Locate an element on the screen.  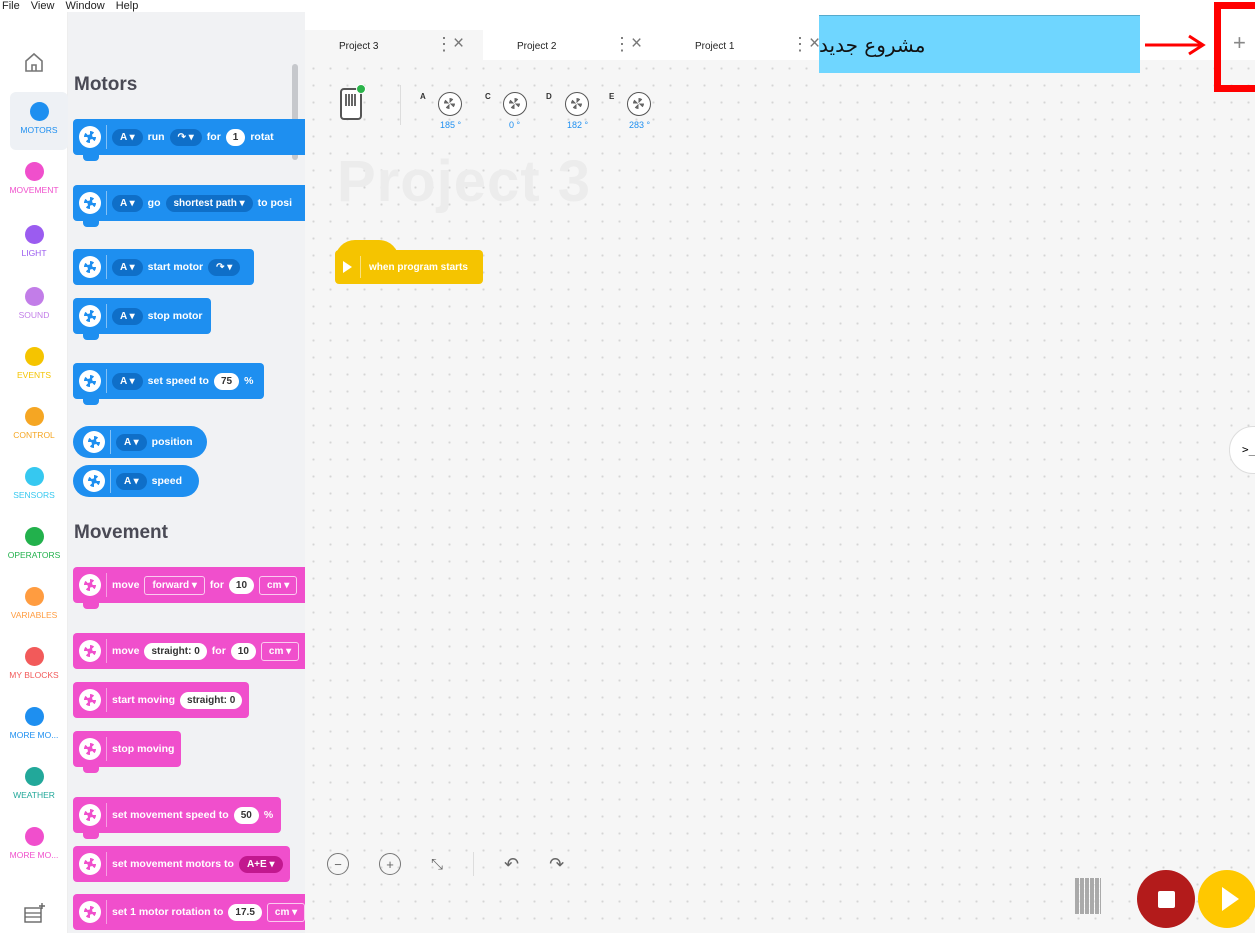
block-start-moving: start moving straight: 0 is located at coordinates (161, 700).